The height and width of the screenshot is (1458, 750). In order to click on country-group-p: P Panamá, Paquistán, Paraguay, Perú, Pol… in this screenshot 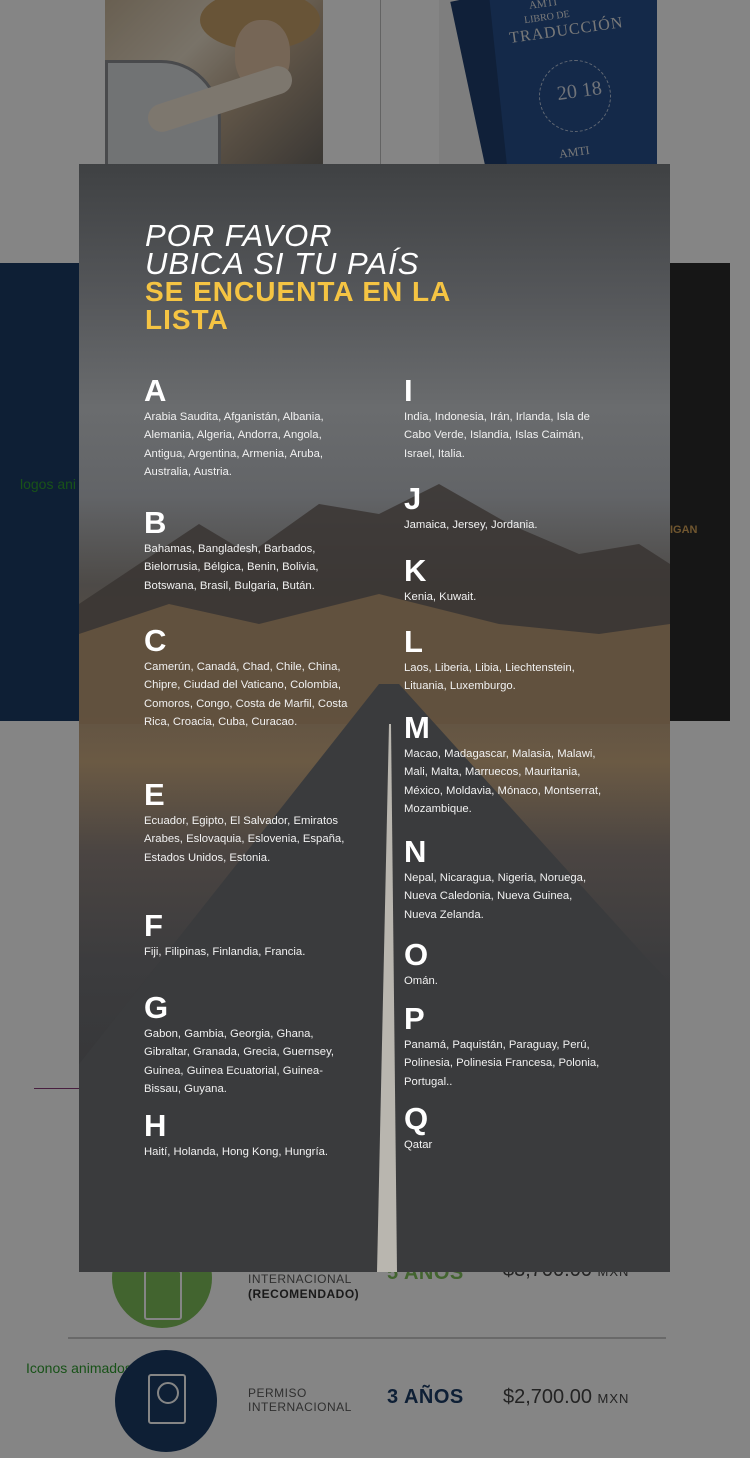, I will do `click(503, 1046)`.